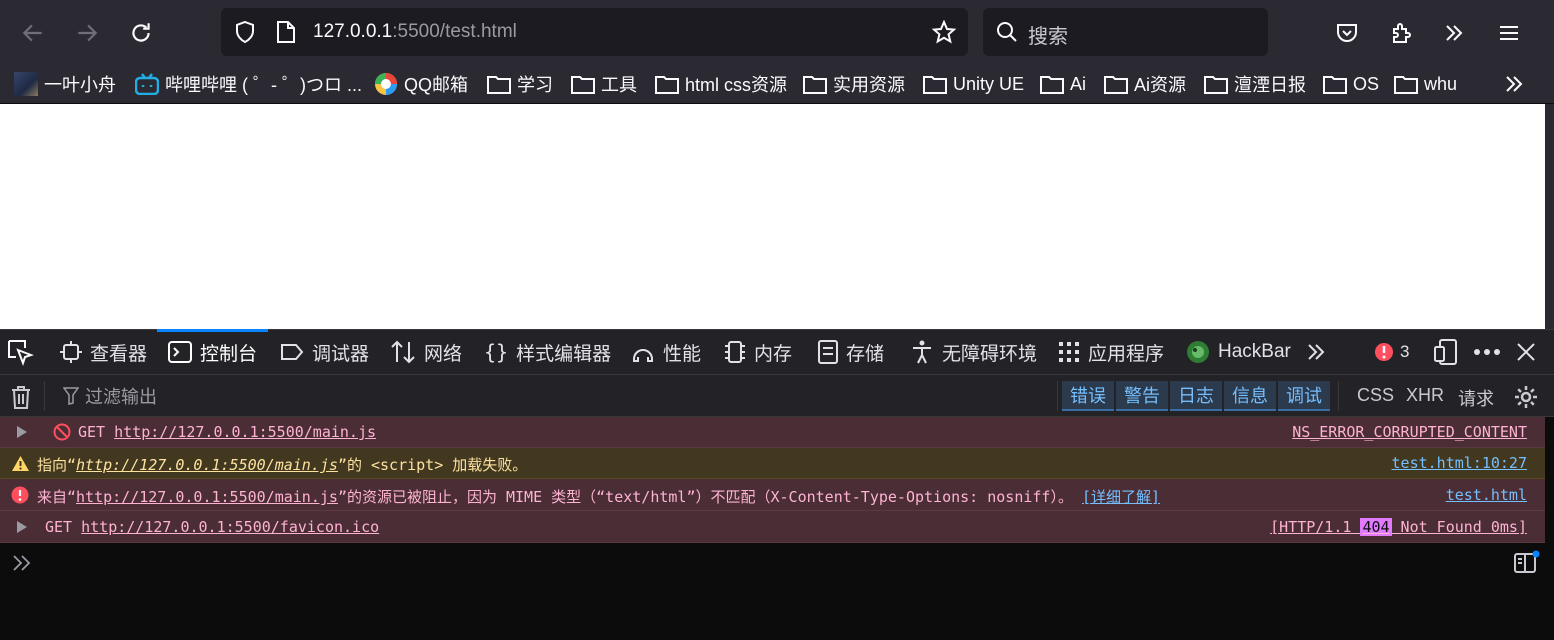  Describe the element at coordinates (1304, 396) in the screenshot. I see `filter-debug-button: 调试` at that location.